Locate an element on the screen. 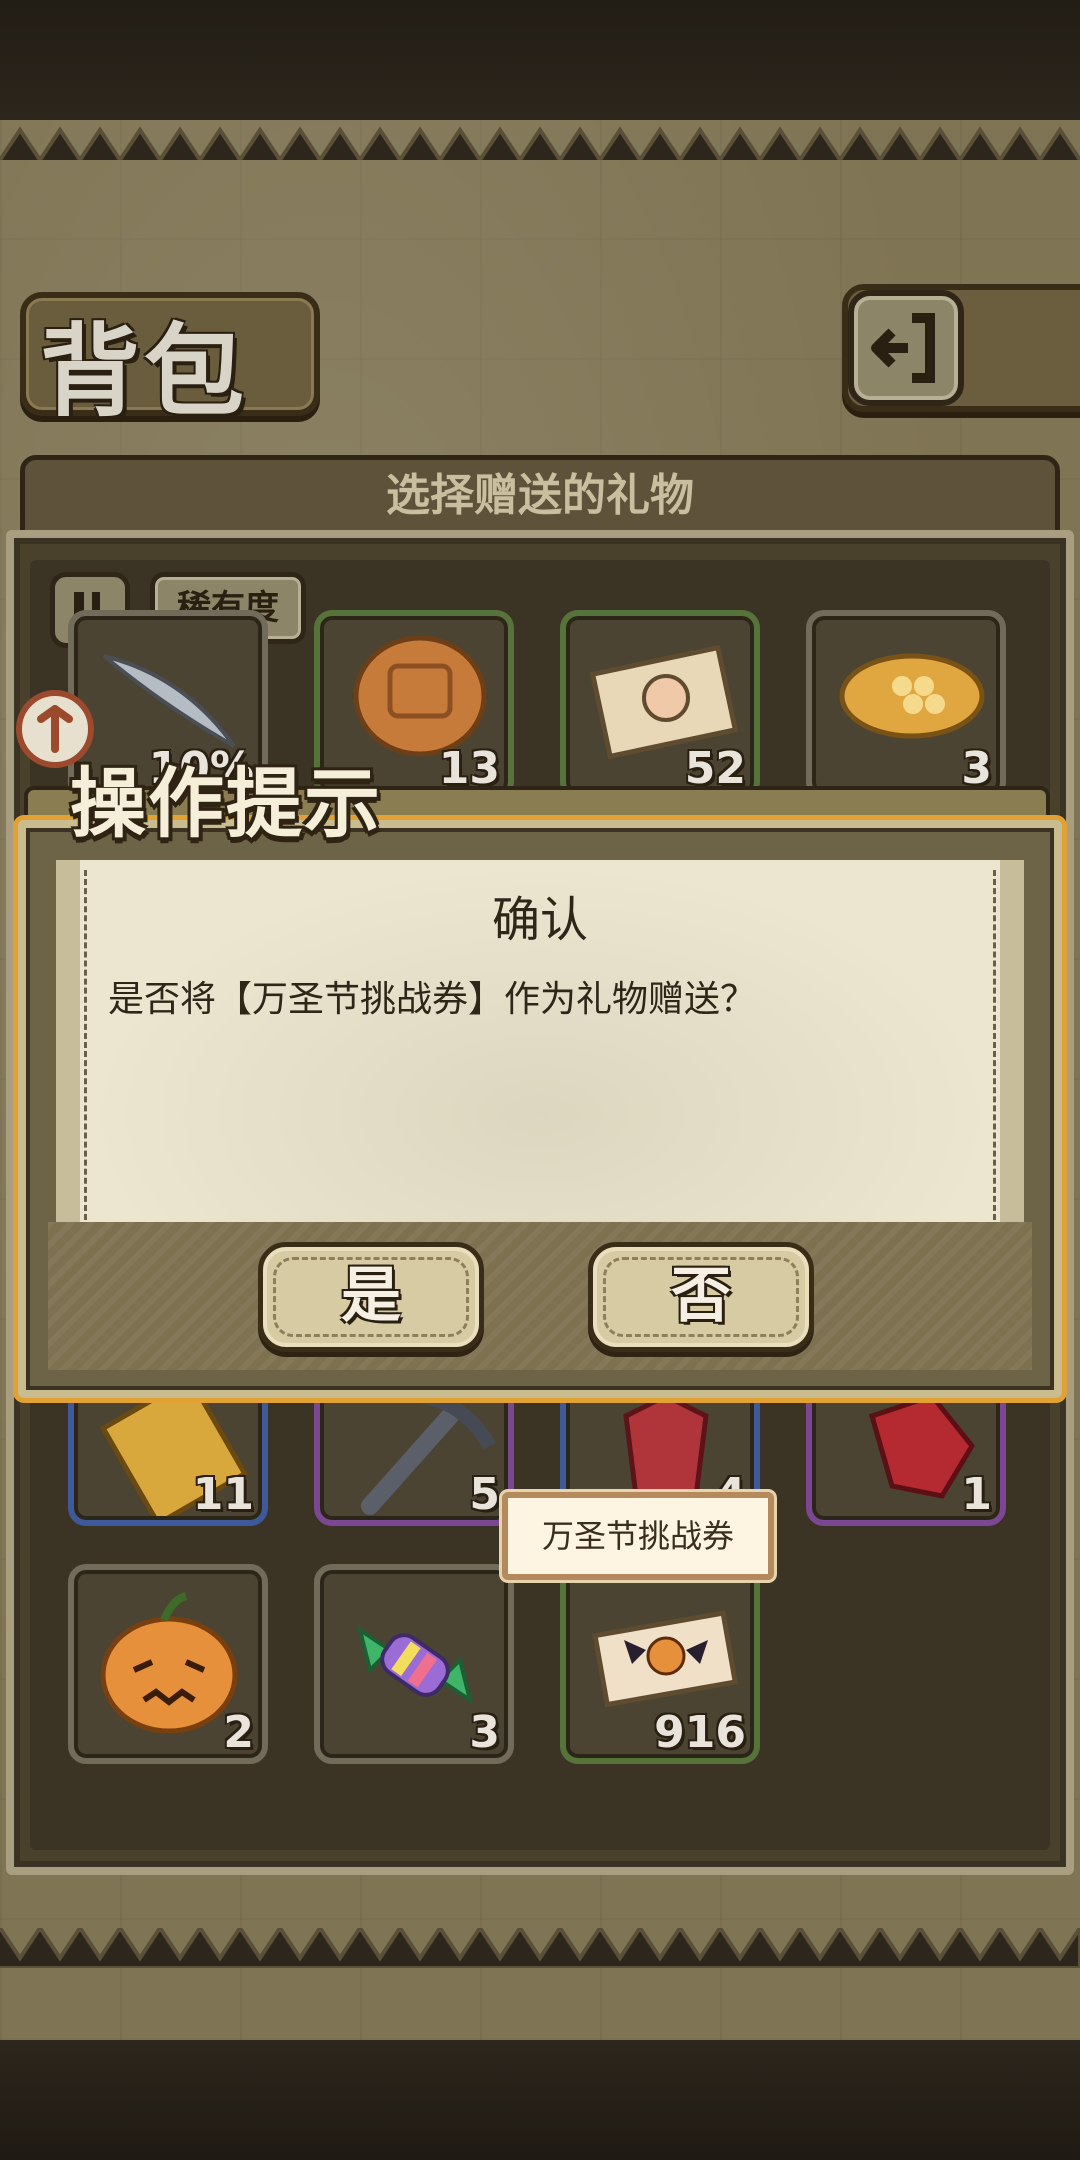  inventory-slot: 2 is located at coordinates (168, 1664).